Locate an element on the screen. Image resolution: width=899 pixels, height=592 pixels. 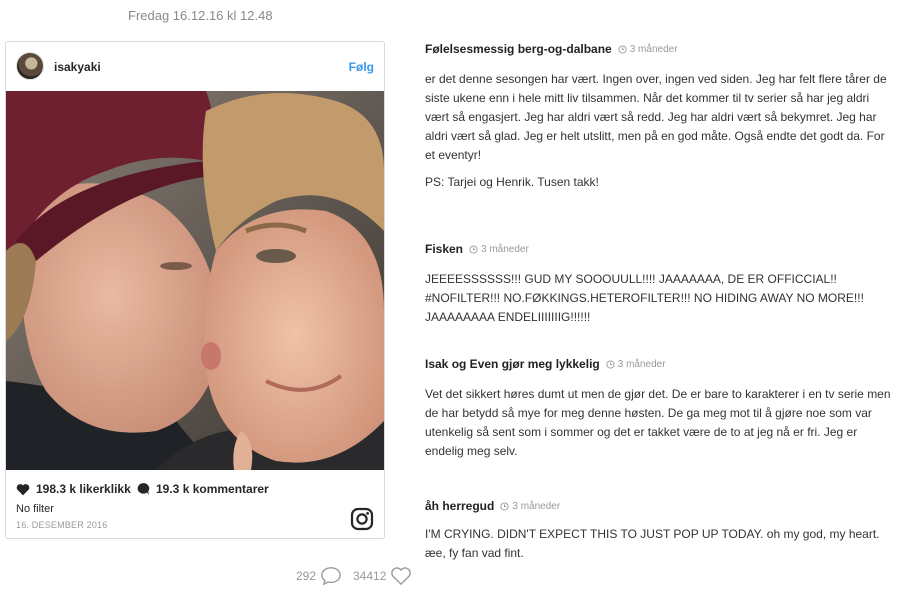
embed-header: isakyaki Følg is located at coordinates (195, 67).